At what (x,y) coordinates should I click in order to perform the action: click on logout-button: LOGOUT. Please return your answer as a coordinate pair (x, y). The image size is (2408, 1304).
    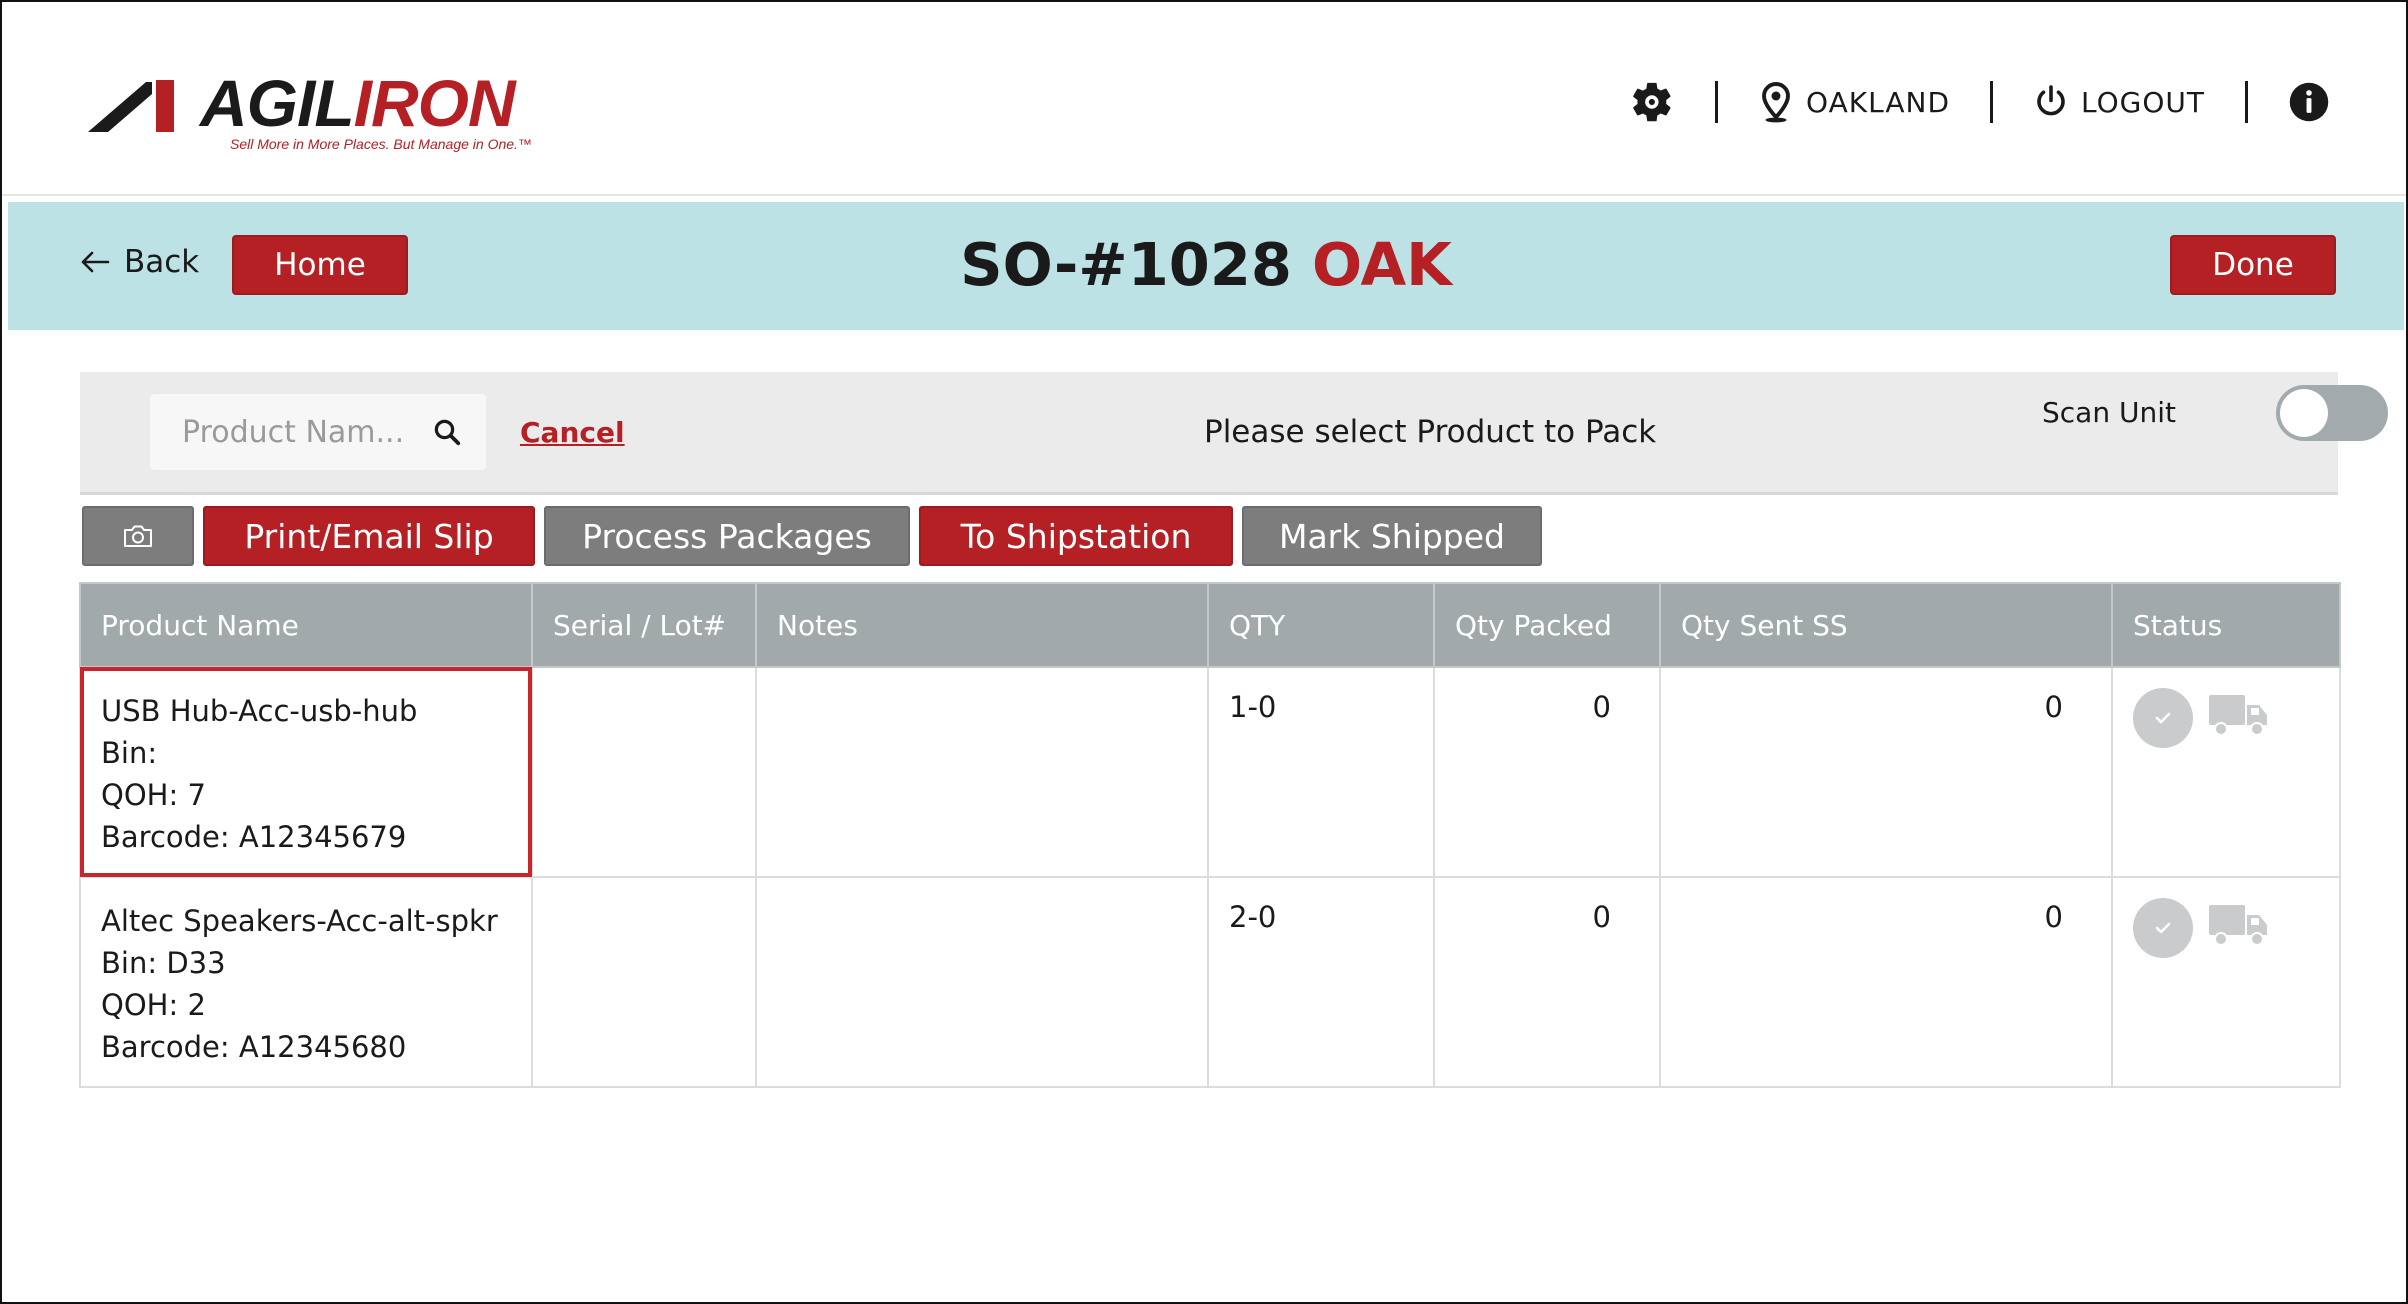
    Looking at the image, I should click on (2119, 102).